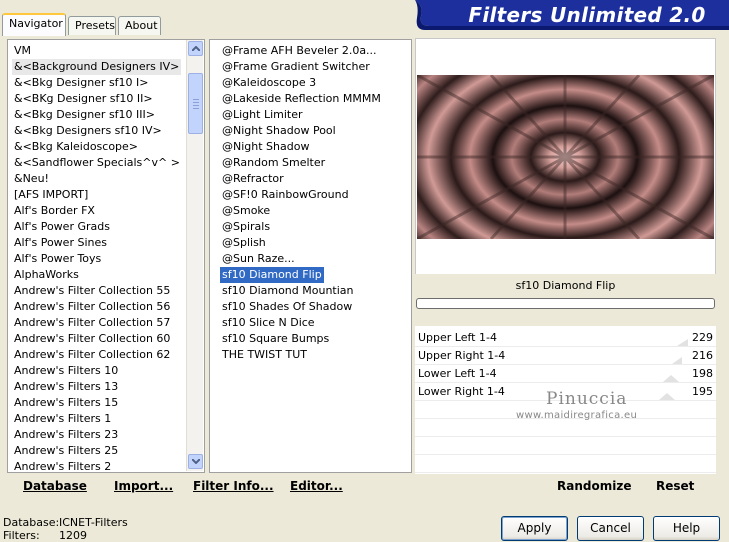 This screenshot has height=542, width=729. I want to click on filter-item: sf10 Diamond Flip, so click(272, 275).